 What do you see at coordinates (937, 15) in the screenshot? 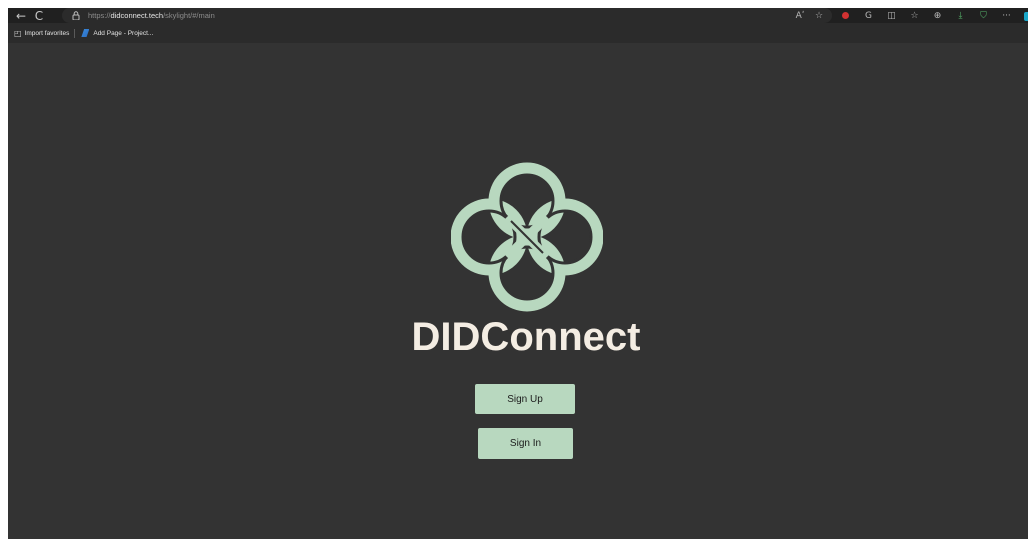
I see `collections-icon: ⊕` at bounding box center [937, 15].